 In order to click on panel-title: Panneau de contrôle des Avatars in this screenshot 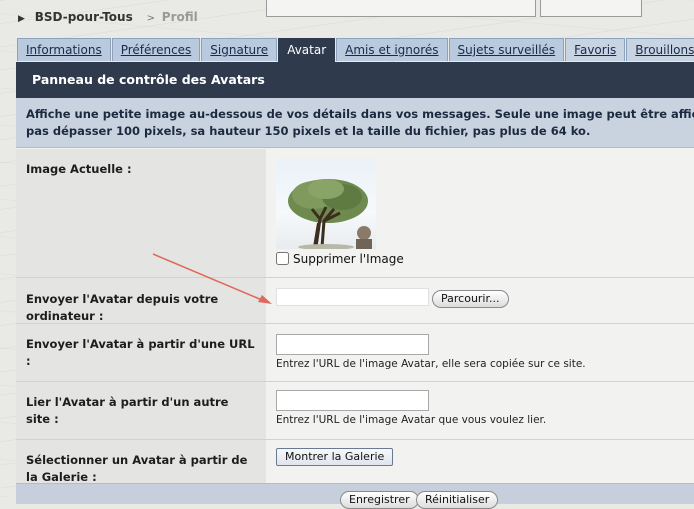, I will do `click(355, 80)`.